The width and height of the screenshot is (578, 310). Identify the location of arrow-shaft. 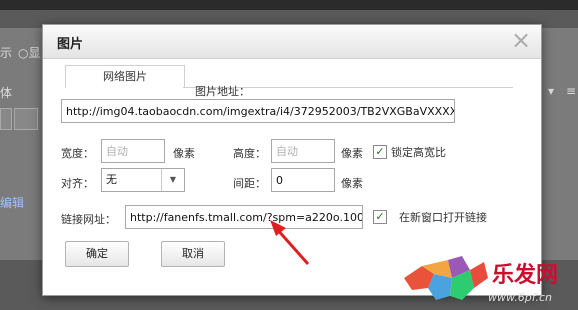
(292, 246).